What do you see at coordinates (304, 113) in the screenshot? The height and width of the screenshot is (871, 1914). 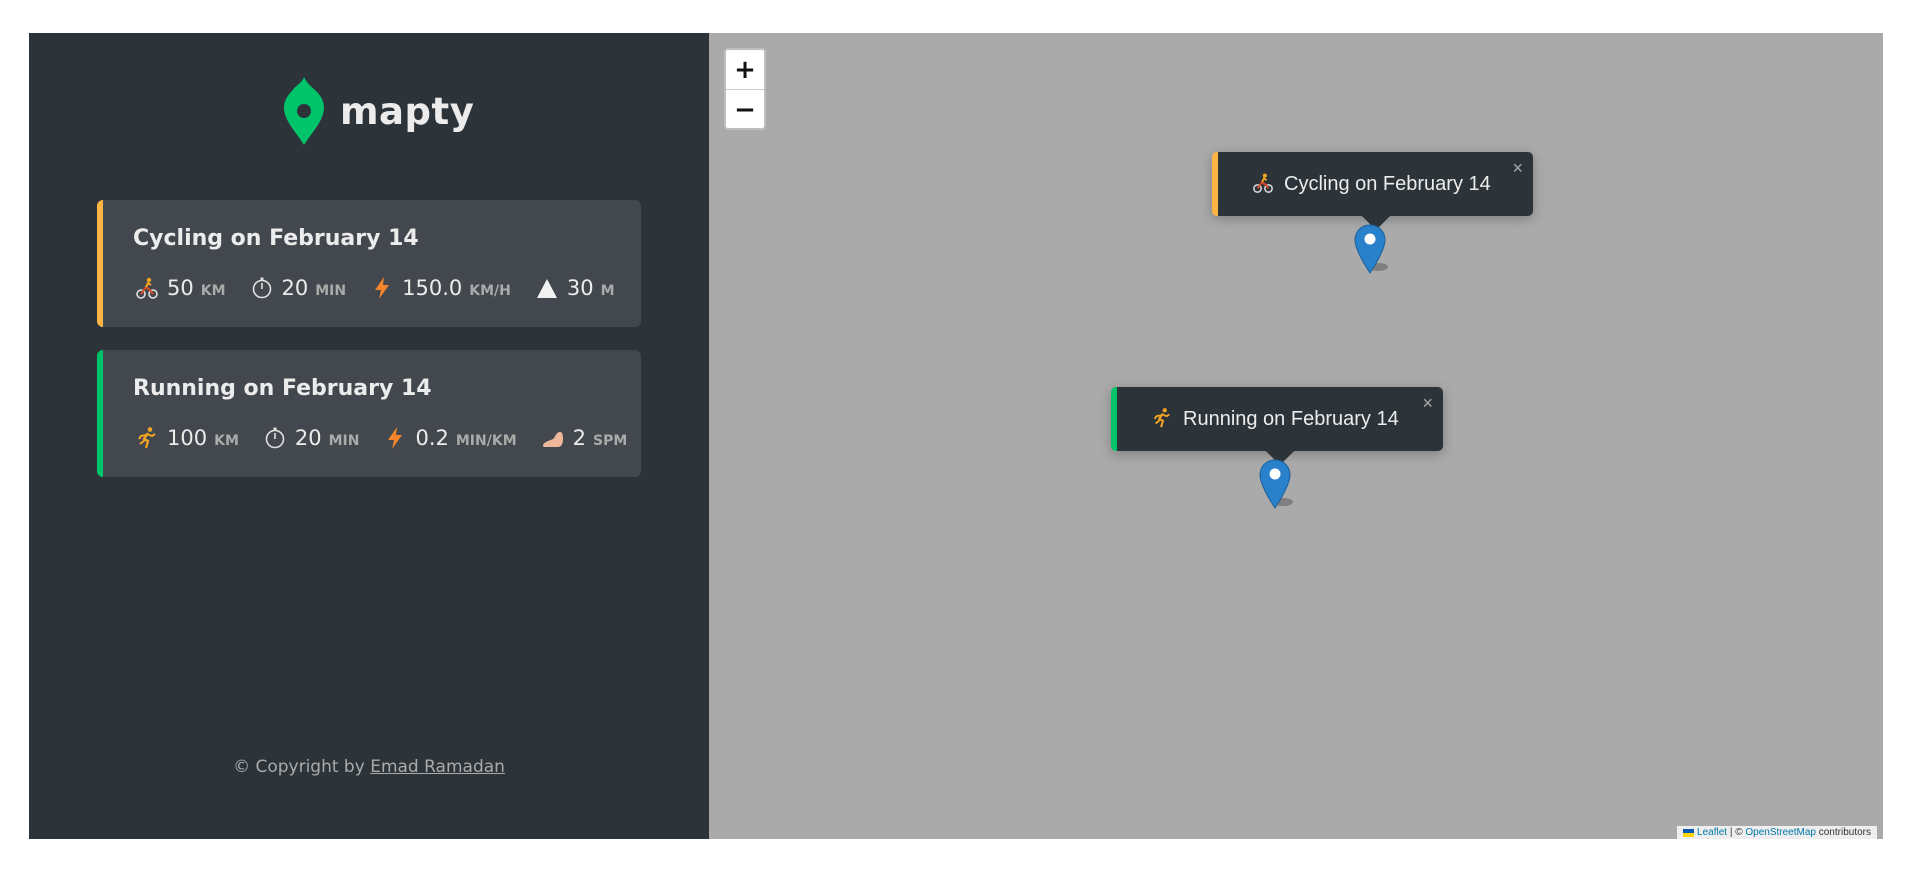 I see `map-pin-logo-icon` at bounding box center [304, 113].